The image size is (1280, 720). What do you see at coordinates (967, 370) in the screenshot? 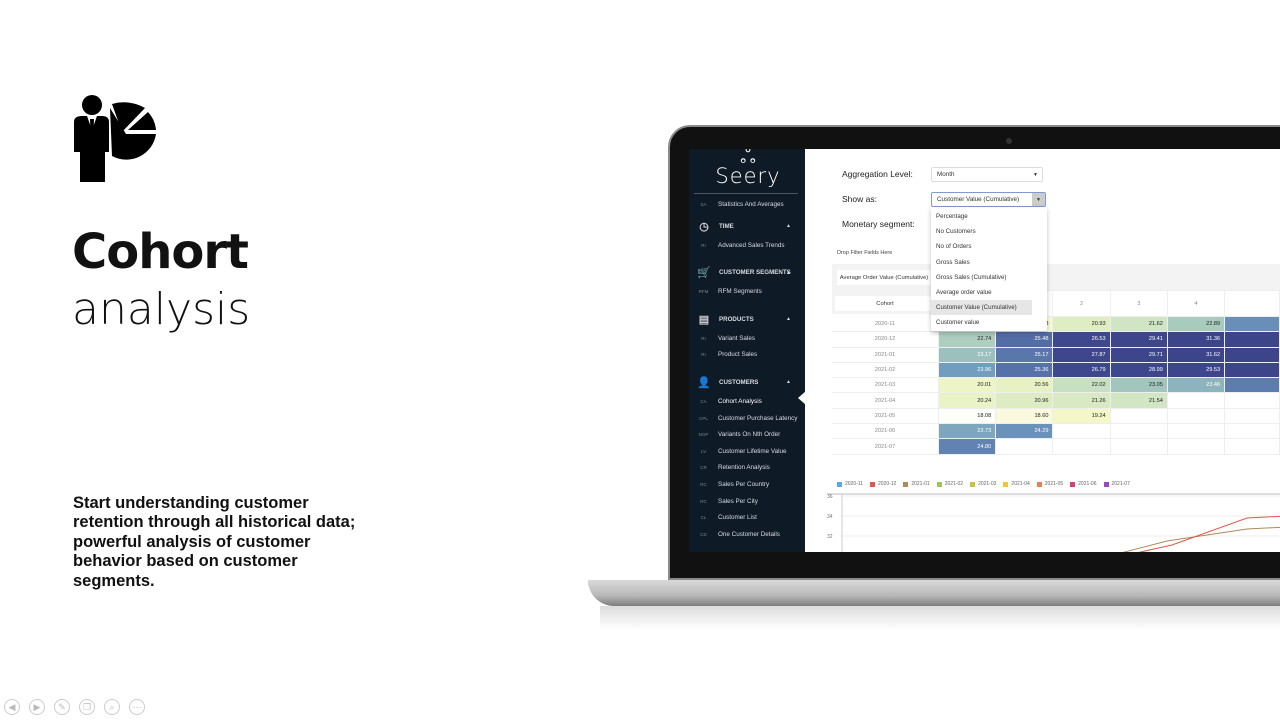
I see `value-cell: 23.96` at bounding box center [967, 370].